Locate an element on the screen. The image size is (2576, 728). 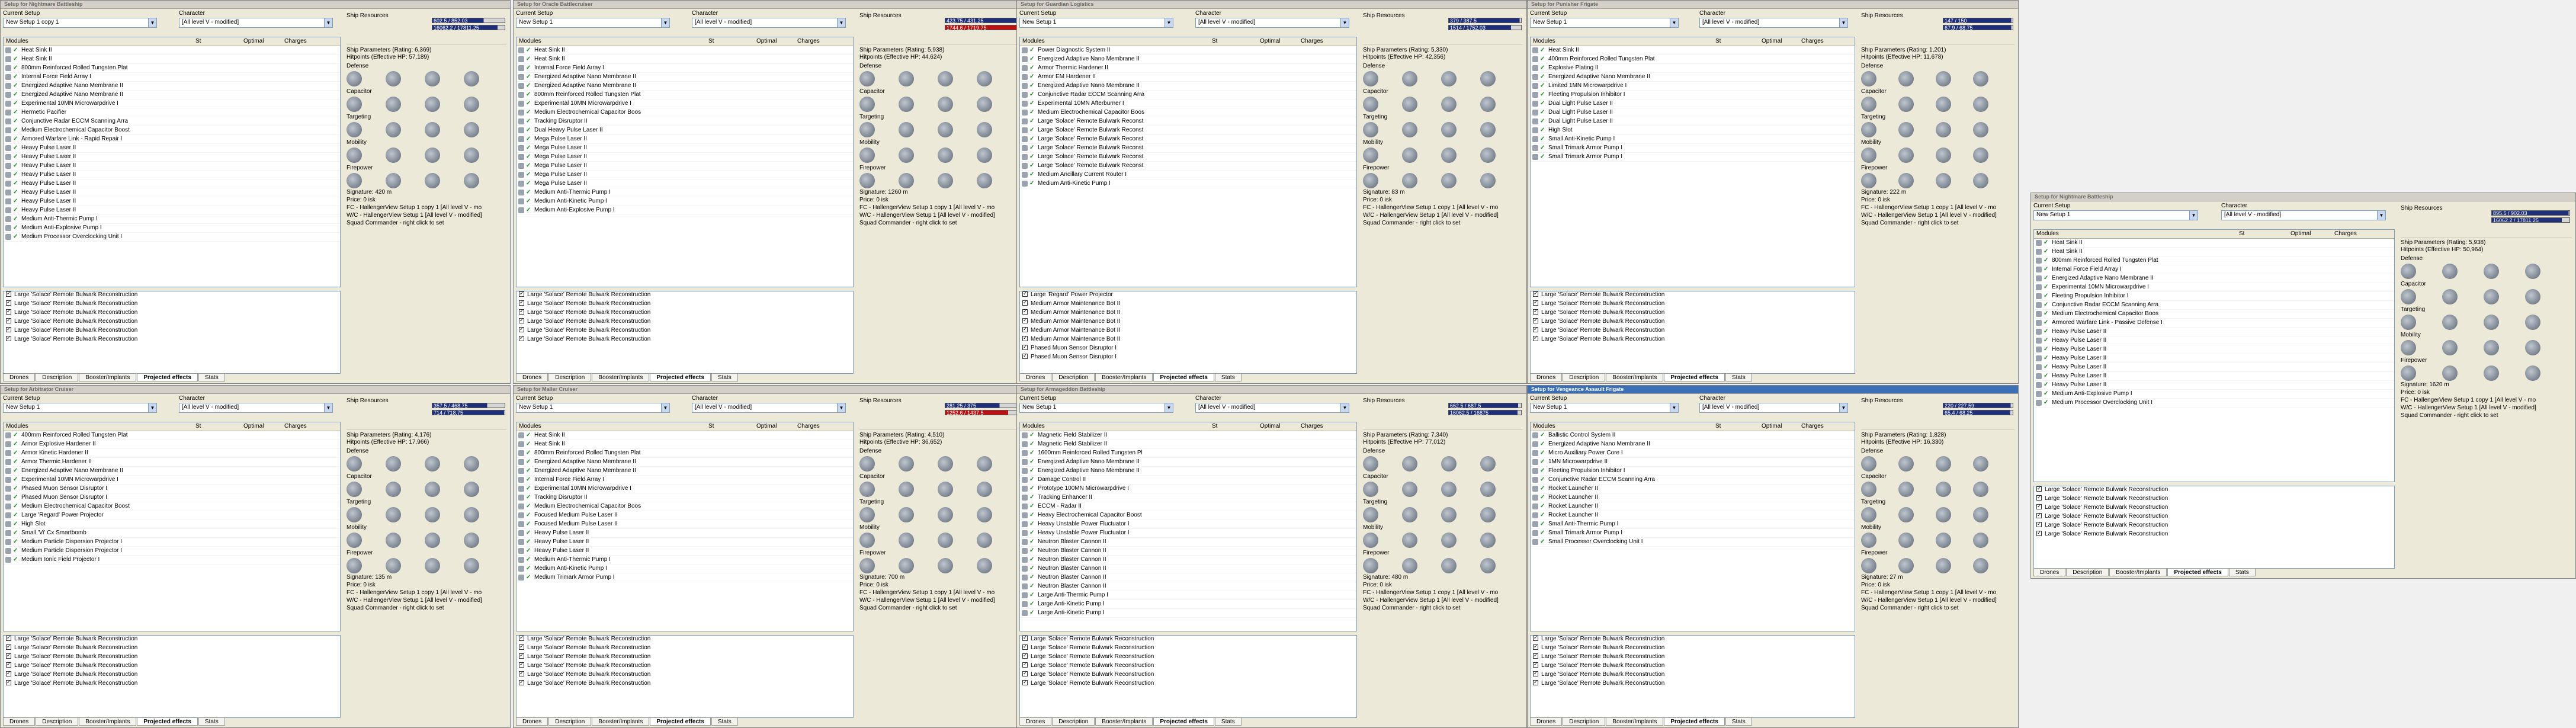
module-row: ✓ Tracking Enhancer II is located at coordinates (1188, 497).